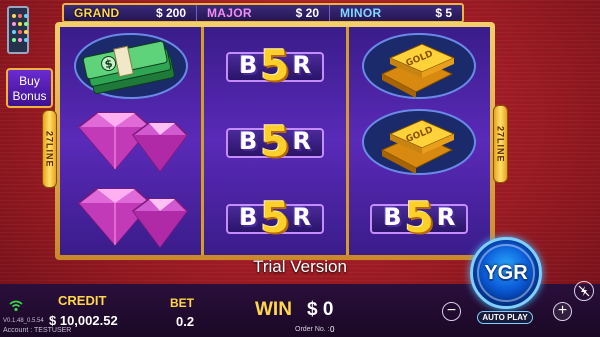  I want to click on jackpot-major-label: MAJOR, so click(229, 13).